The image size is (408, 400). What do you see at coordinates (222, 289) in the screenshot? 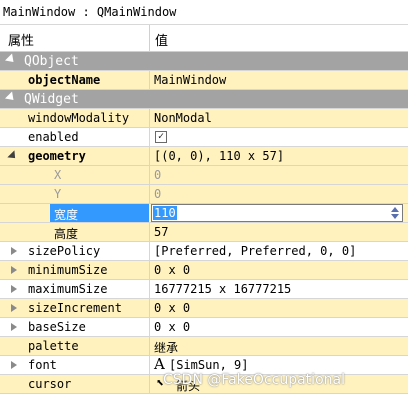
I see `property-value: 16777215 x 16777215` at bounding box center [222, 289].